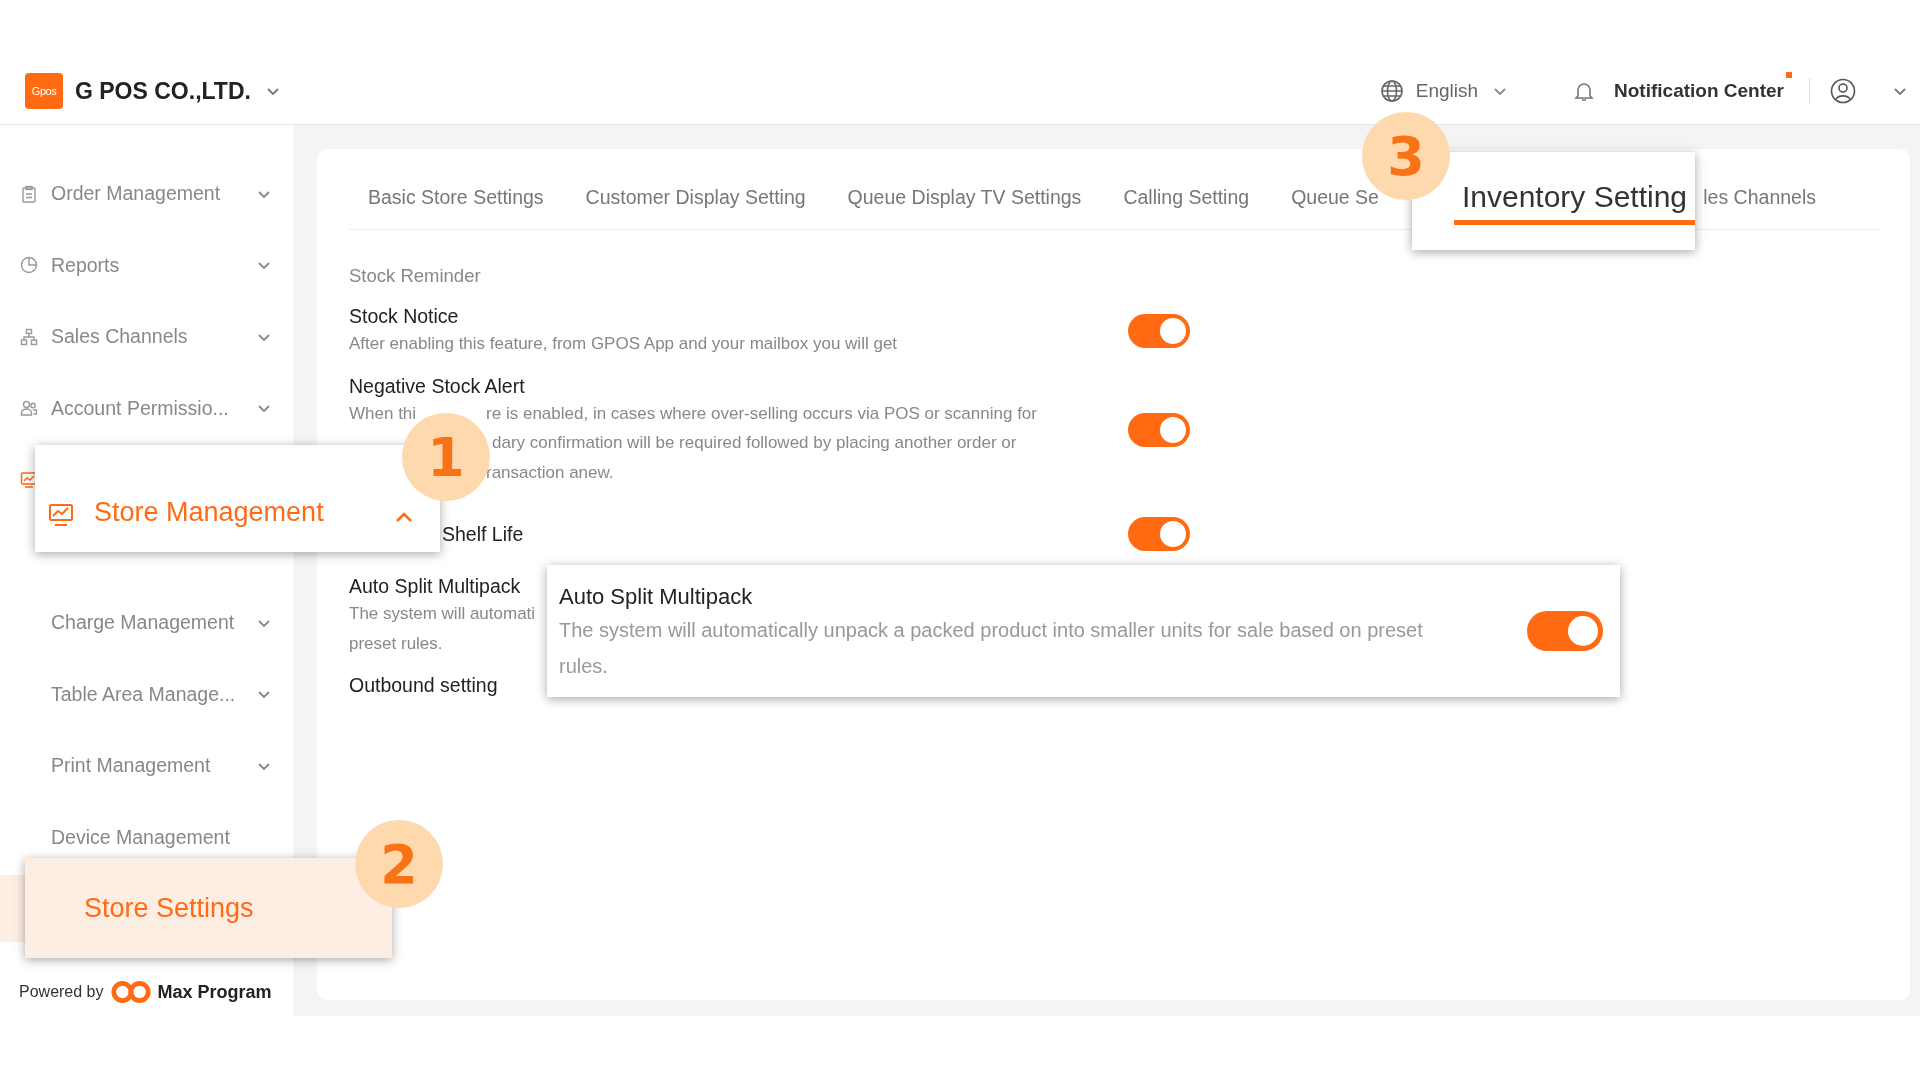 Image resolution: width=1920 pixels, height=1080 pixels. Describe the element at coordinates (1391, 91) in the screenshot. I see `globe-icon` at that location.